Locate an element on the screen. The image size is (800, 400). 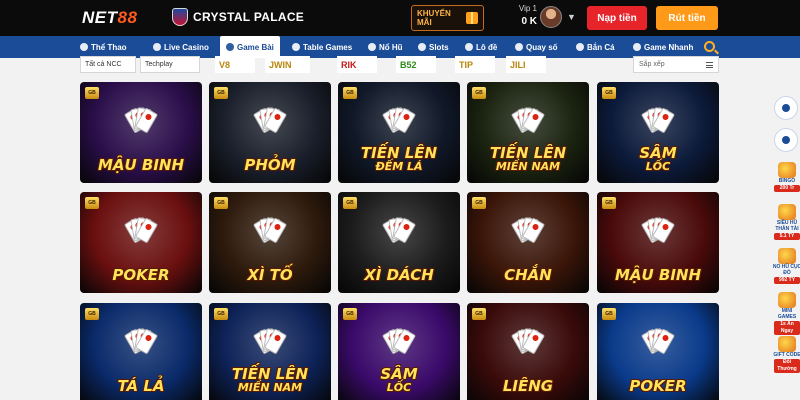
account-balance: 0 K is located at coordinates (529, 21).